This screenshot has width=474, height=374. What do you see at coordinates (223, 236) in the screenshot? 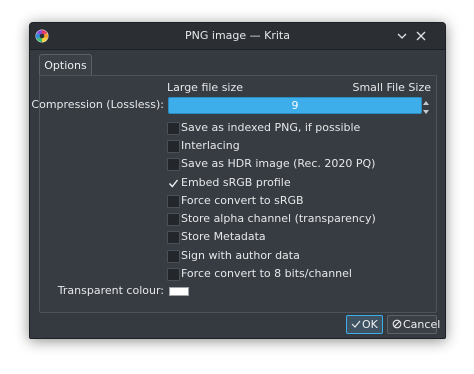
I see `checkbox-label: Store Metadata` at bounding box center [223, 236].